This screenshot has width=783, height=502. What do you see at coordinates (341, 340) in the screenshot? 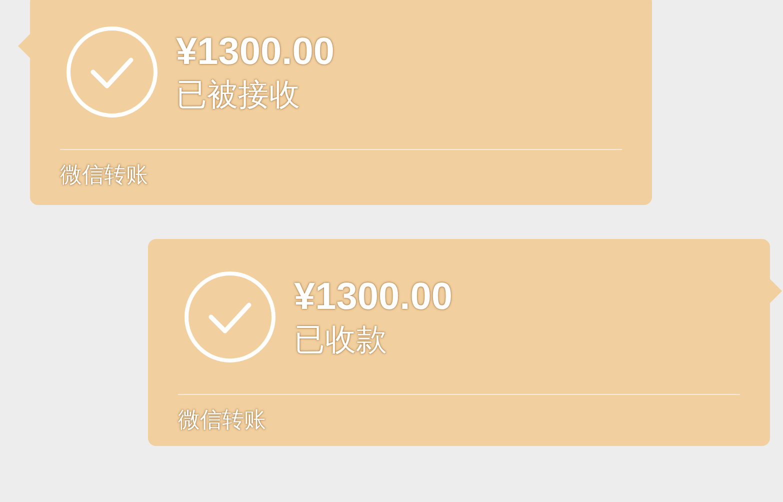
I see `transfer-status: 已收款` at bounding box center [341, 340].